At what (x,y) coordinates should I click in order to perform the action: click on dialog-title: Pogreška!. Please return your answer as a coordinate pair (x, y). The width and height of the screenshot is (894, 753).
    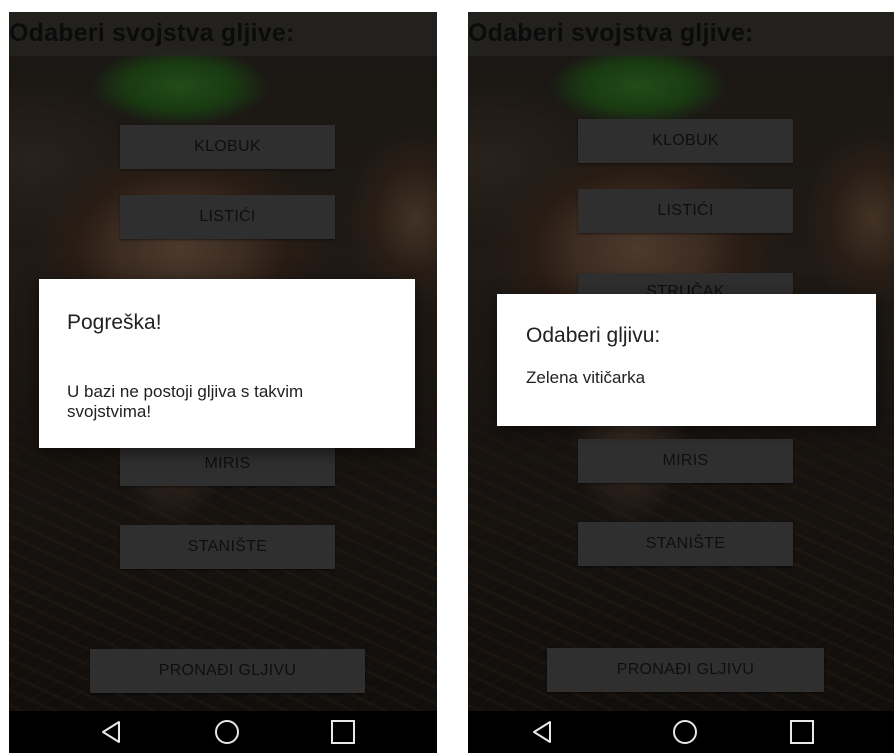
    Looking at the image, I should click on (114, 322).